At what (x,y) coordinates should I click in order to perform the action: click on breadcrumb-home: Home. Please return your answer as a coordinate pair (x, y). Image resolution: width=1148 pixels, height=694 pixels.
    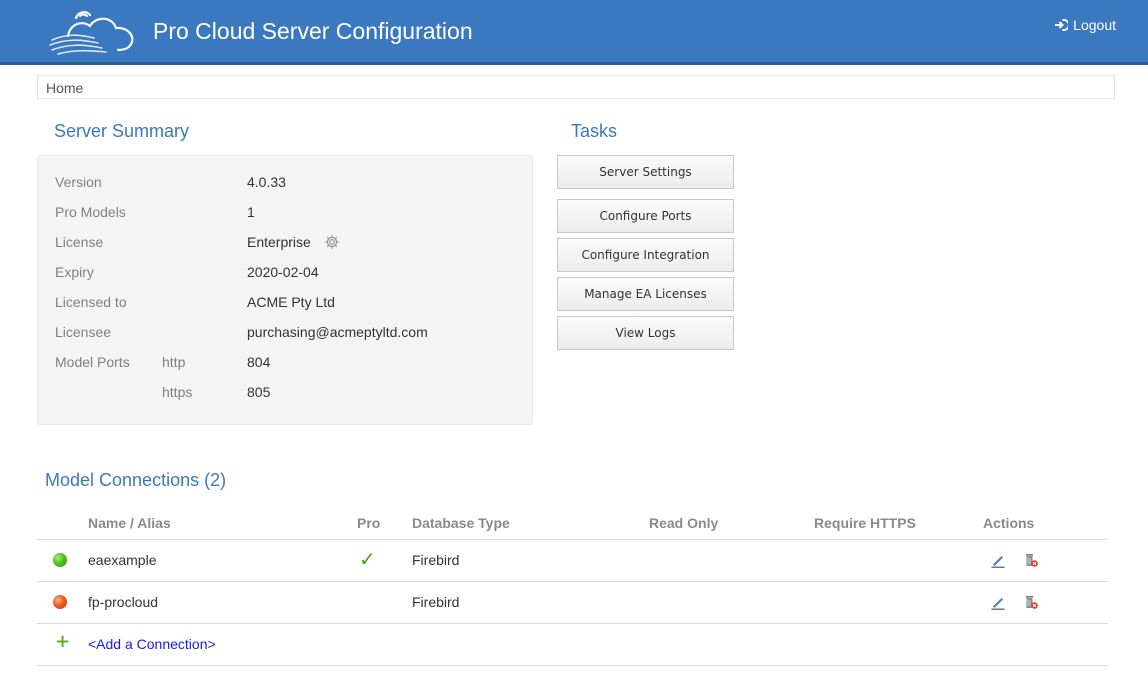
    Looking at the image, I should click on (64, 88).